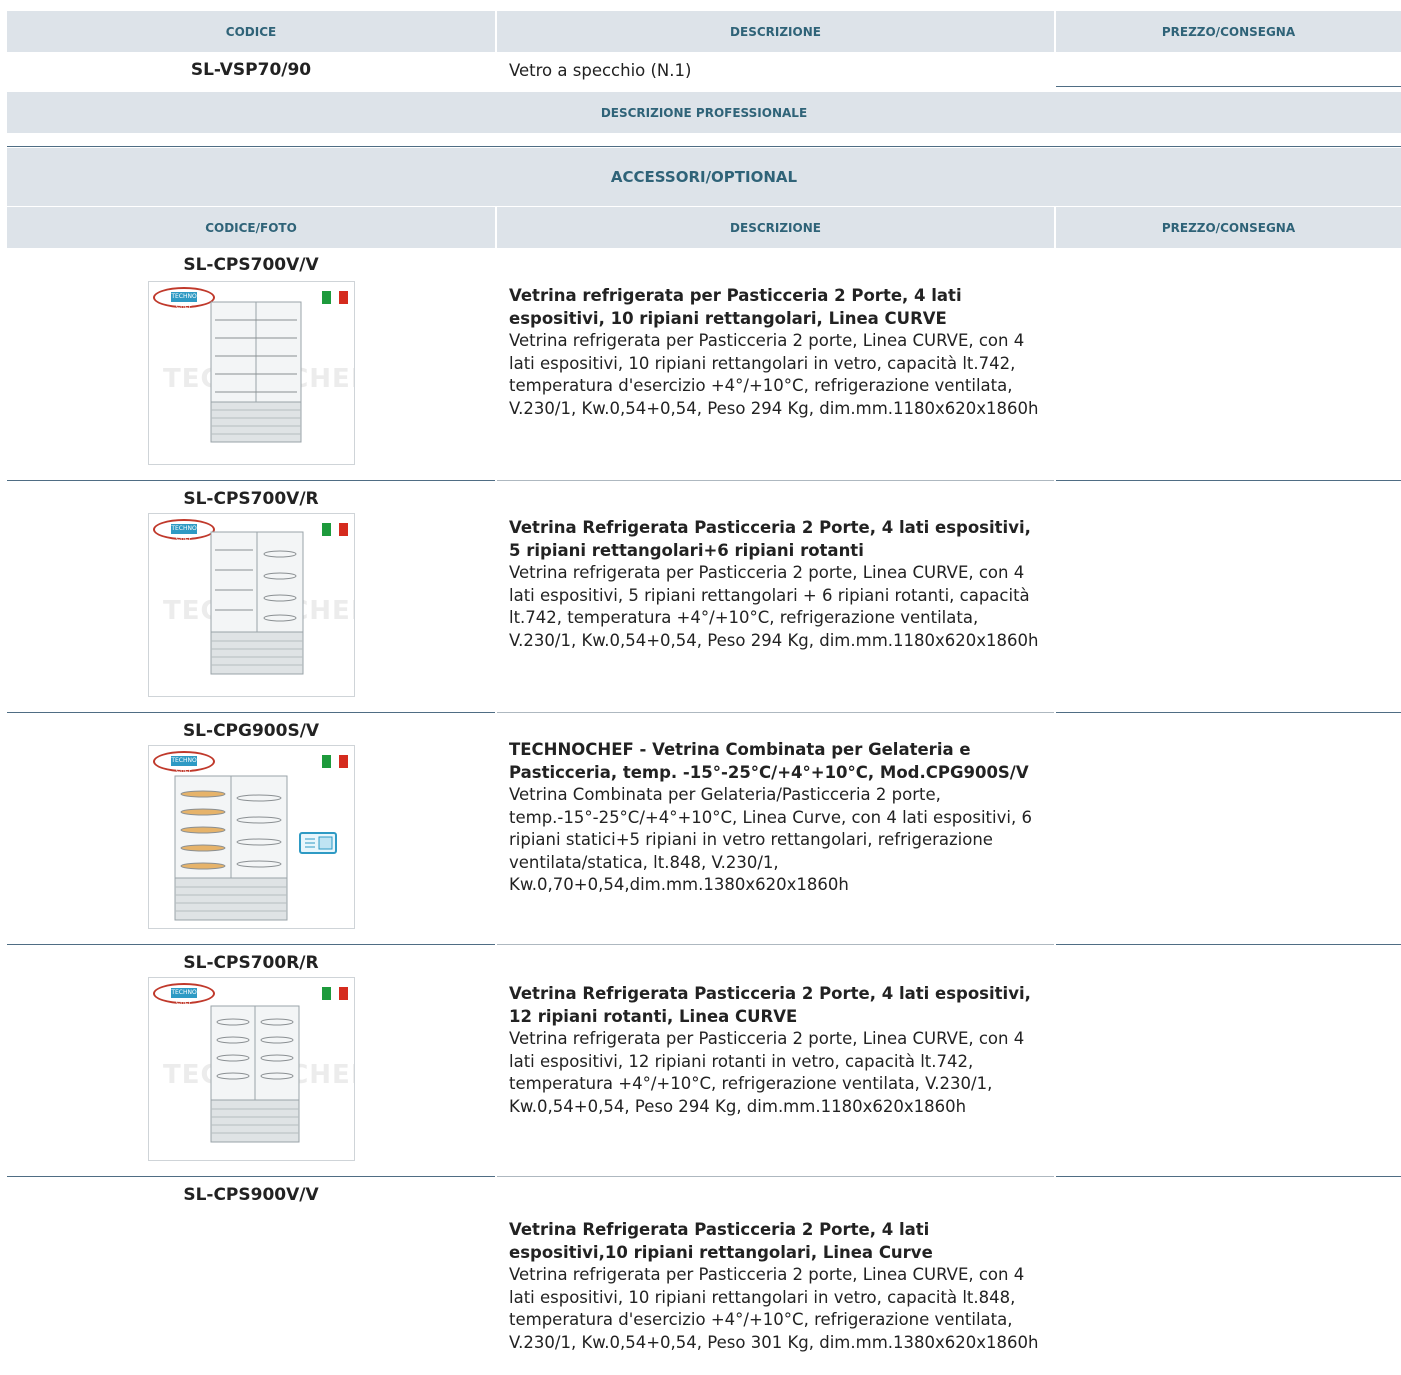  I want to click on acc-header-price: PREZZO/CONSEGNA, so click(1228, 227).